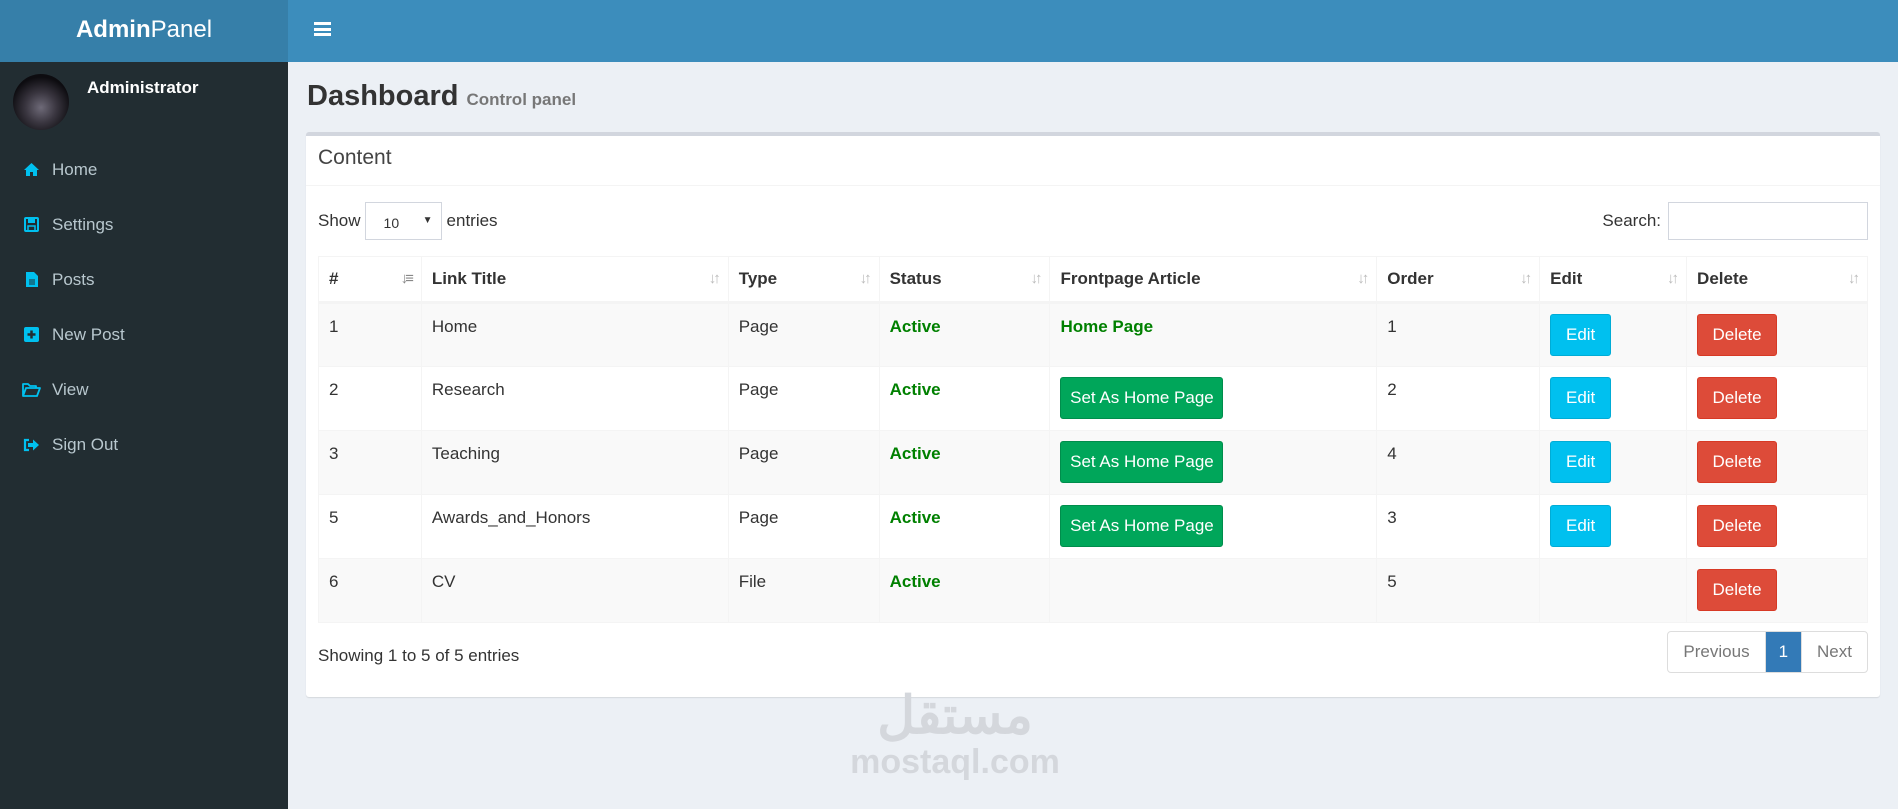 This screenshot has height=809, width=1898. What do you see at coordinates (31, 169) in the screenshot?
I see `home-icon` at bounding box center [31, 169].